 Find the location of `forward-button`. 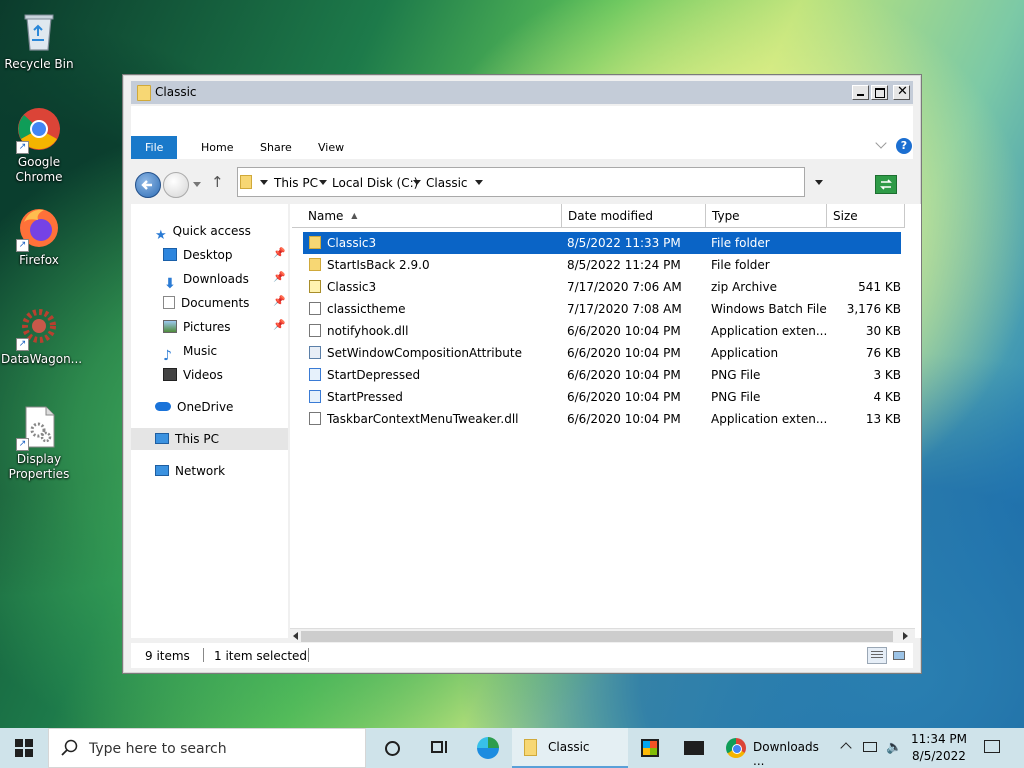

forward-button is located at coordinates (176, 185).